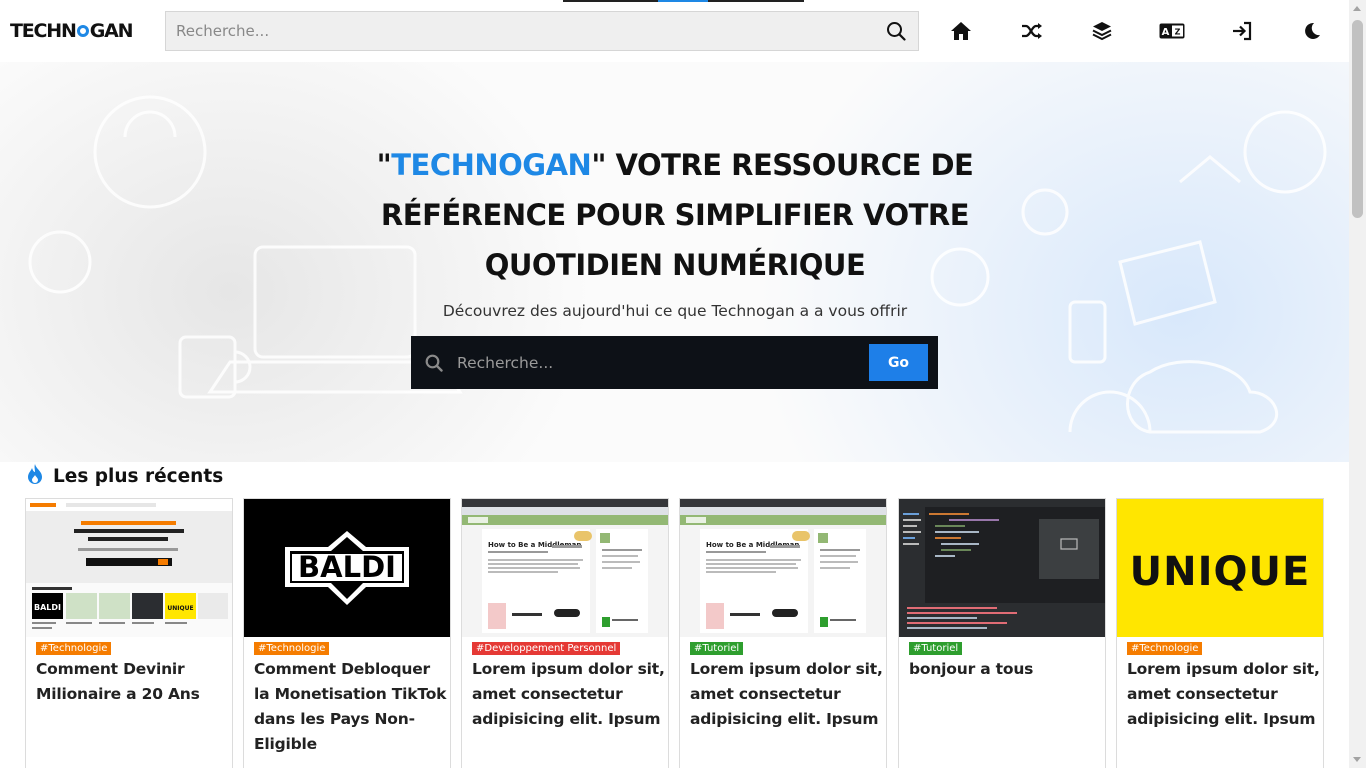 The height and width of the screenshot is (768, 1366). What do you see at coordinates (1166, 32) in the screenshot?
I see `svg-text: A` at bounding box center [1166, 32].